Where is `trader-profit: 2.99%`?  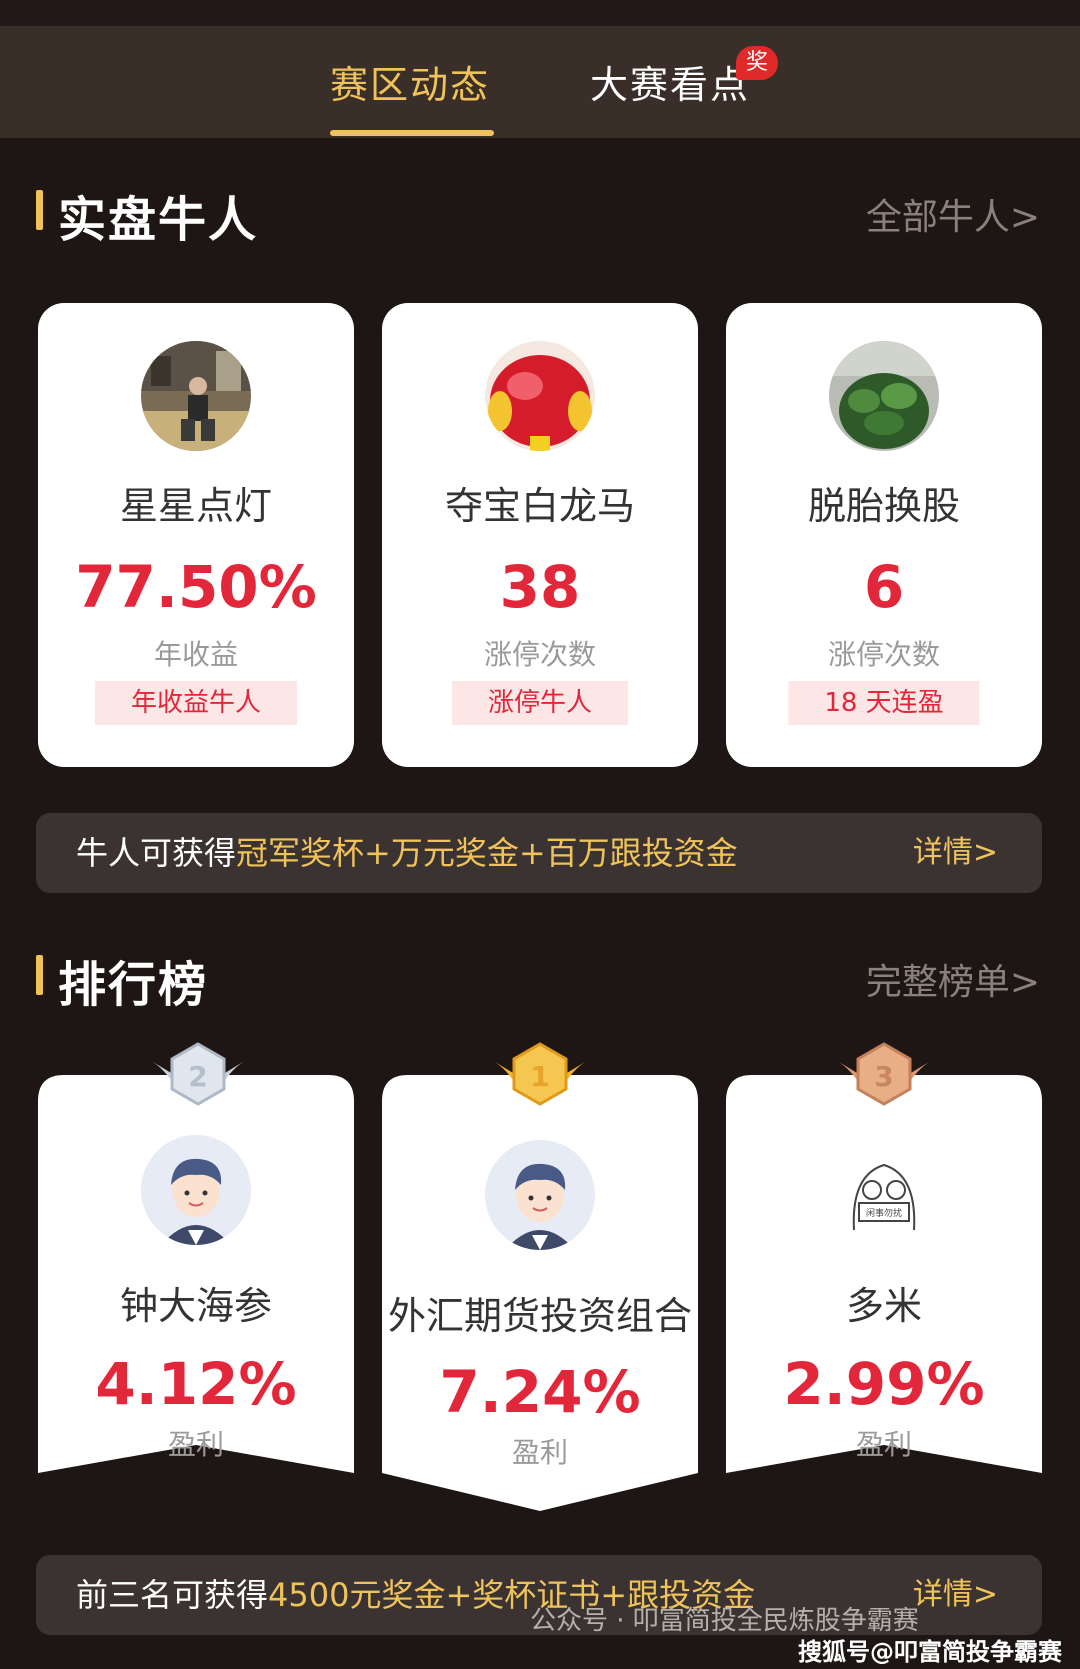 trader-profit: 2.99% is located at coordinates (884, 1384).